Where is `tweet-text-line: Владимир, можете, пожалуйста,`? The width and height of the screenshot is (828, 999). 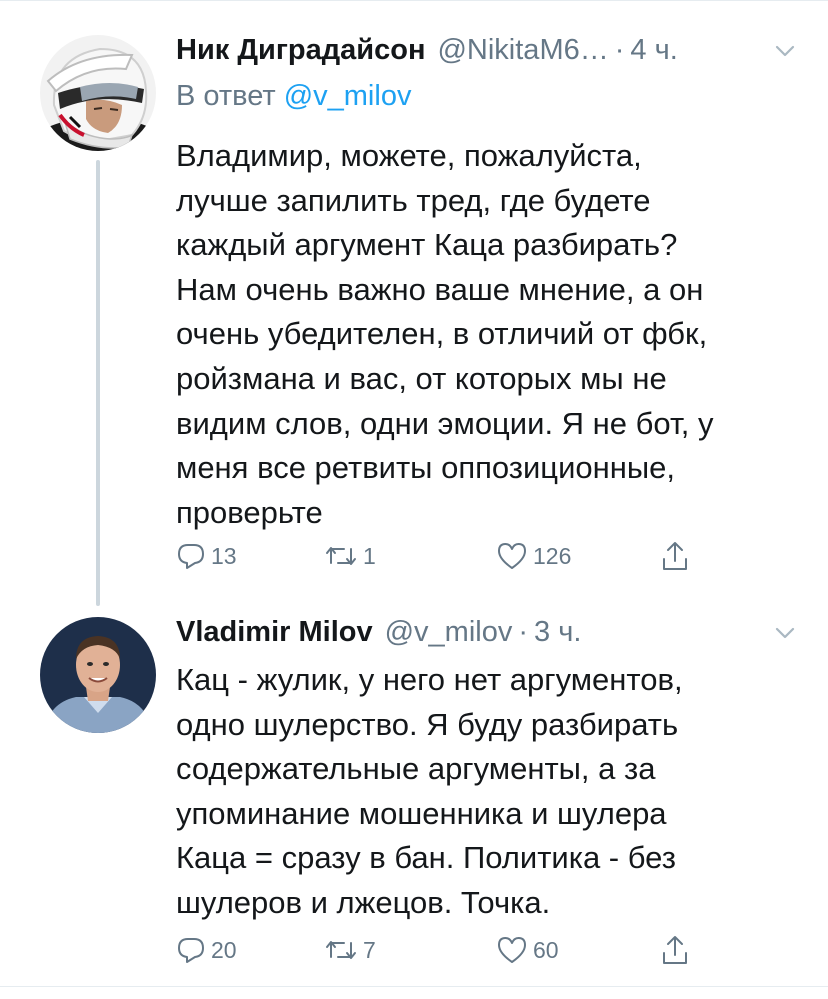 tweet-text-line: Владимир, можете, пожалуйста, is located at coordinates (409, 155).